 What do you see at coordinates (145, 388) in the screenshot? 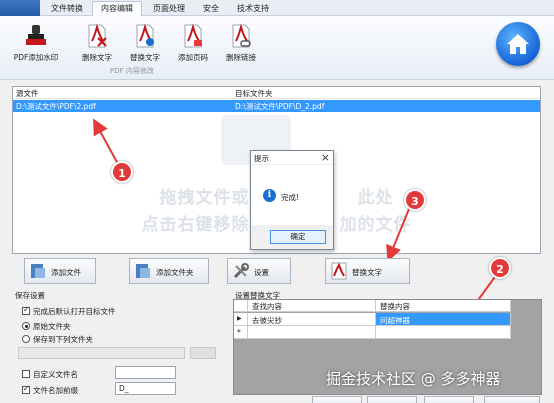
I see `prefix-input: D_` at bounding box center [145, 388].